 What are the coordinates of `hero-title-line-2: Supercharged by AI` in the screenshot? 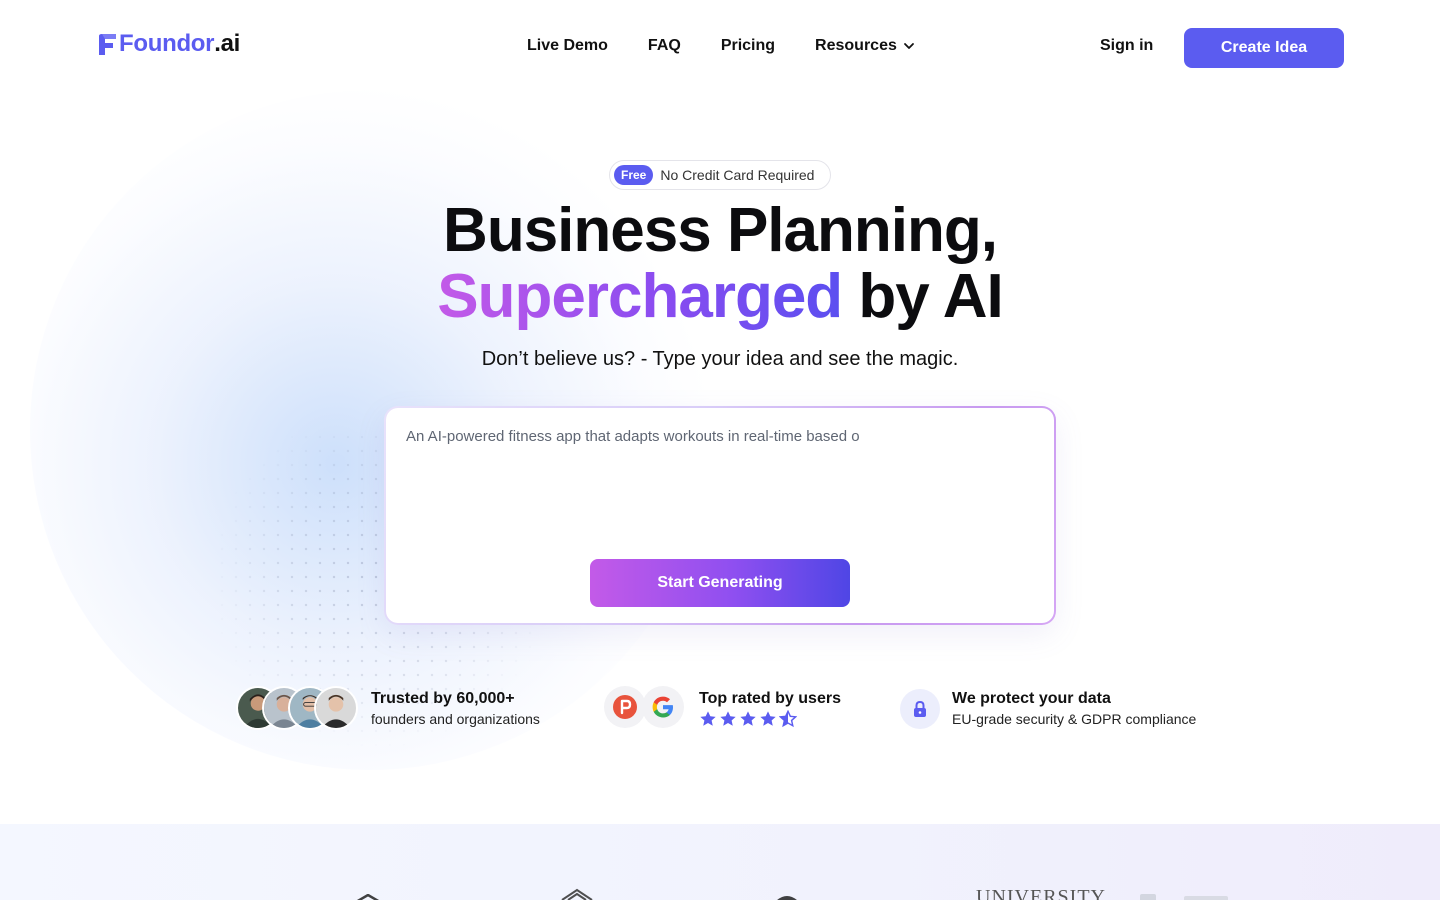 It's located at (720, 297).